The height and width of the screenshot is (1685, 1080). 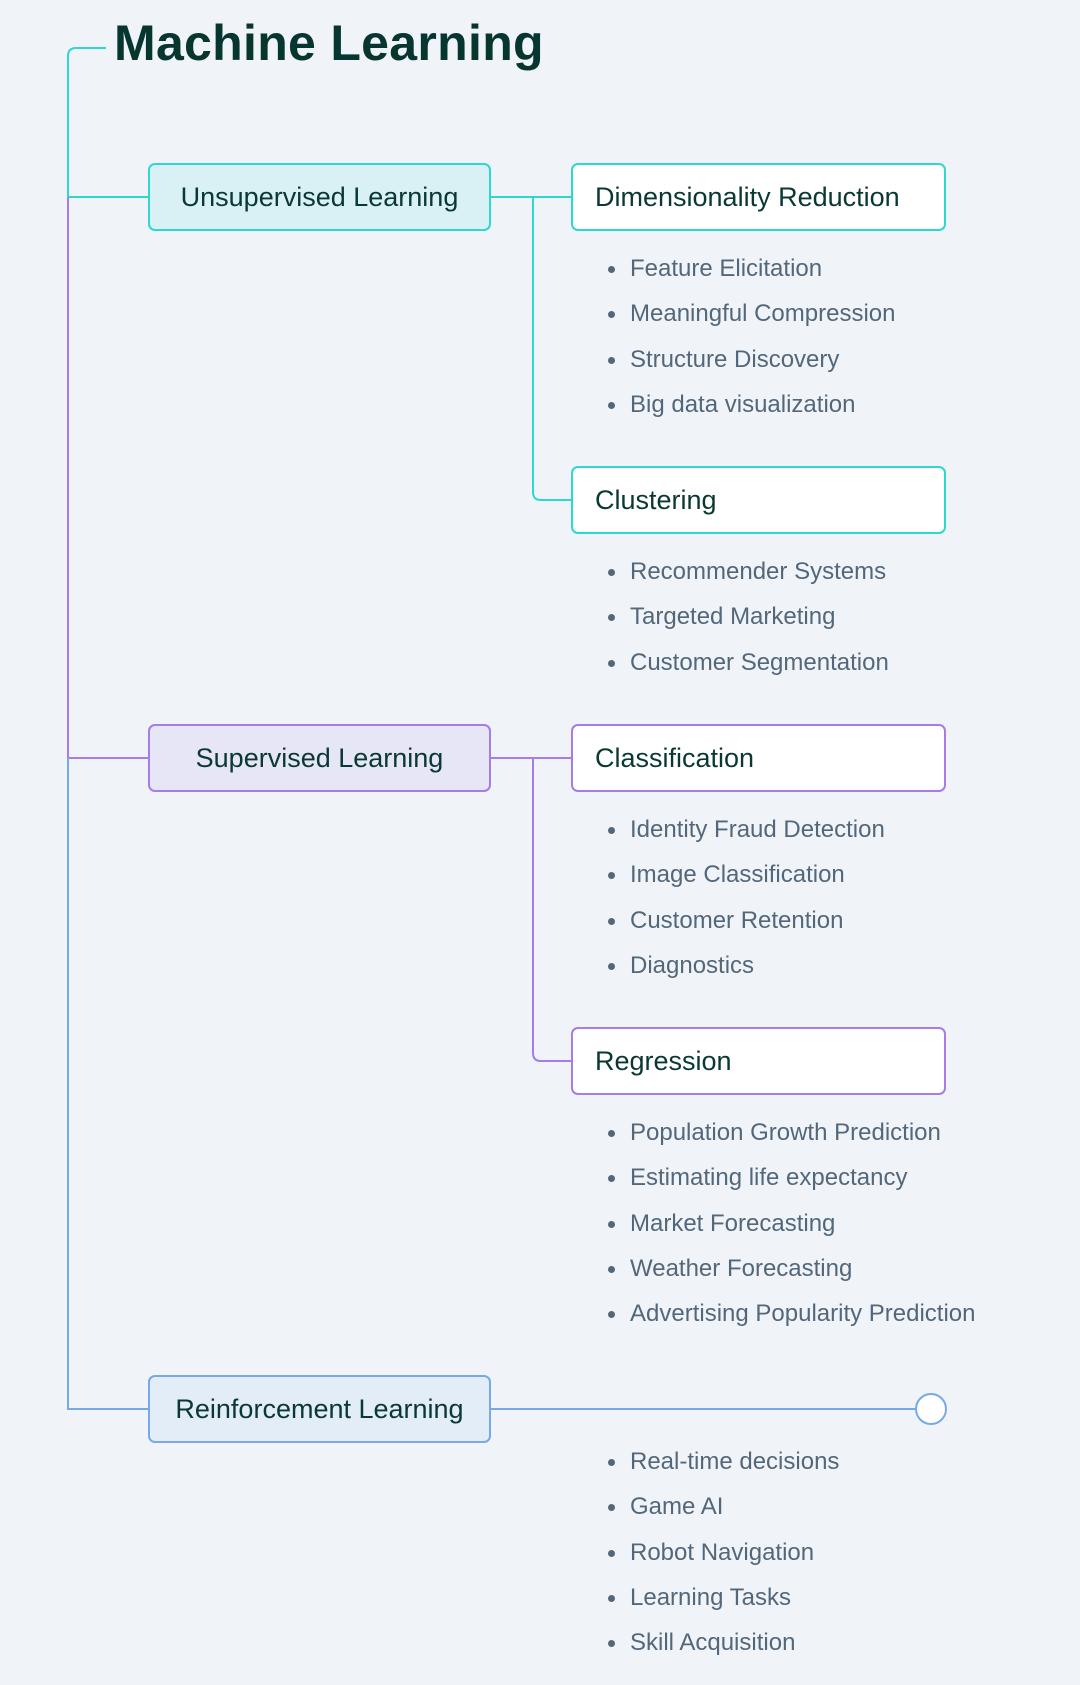 I want to click on list-item: Feature Elicitation, so click(x=751, y=268).